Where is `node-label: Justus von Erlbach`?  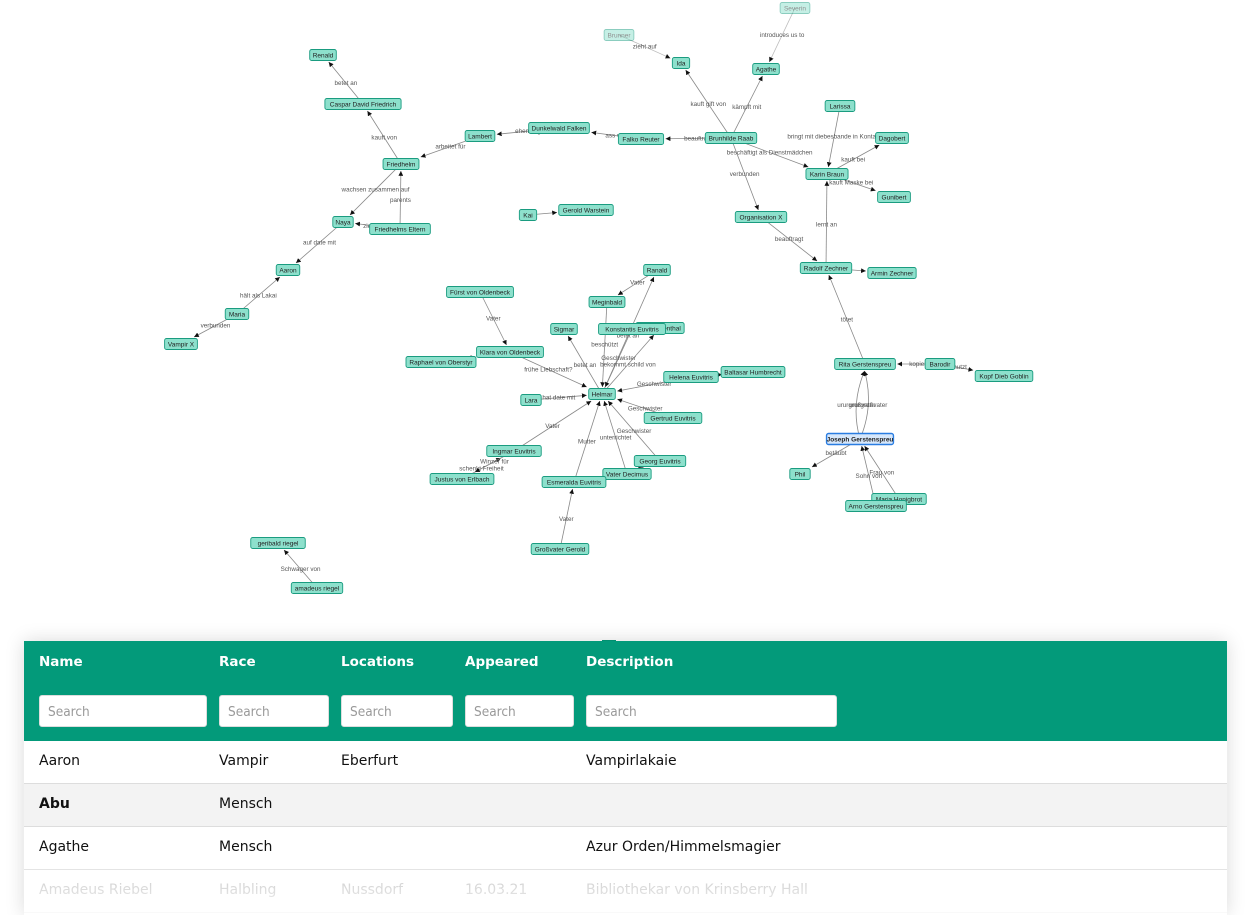 node-label: Justus von Erlbach is located at coordinates (462, 479).